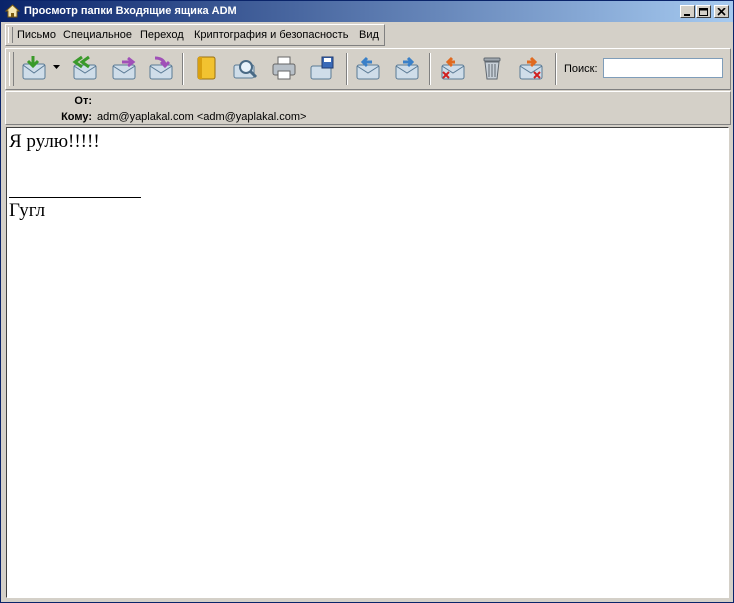 The width and height of the screenshot is (734, 603). I want to click on delete-move-button, so click(531, 68).